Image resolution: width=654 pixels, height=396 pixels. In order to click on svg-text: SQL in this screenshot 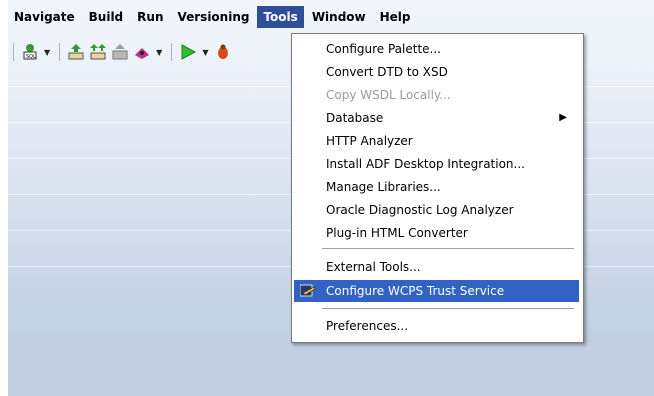, I will do `click(31, 57)`.